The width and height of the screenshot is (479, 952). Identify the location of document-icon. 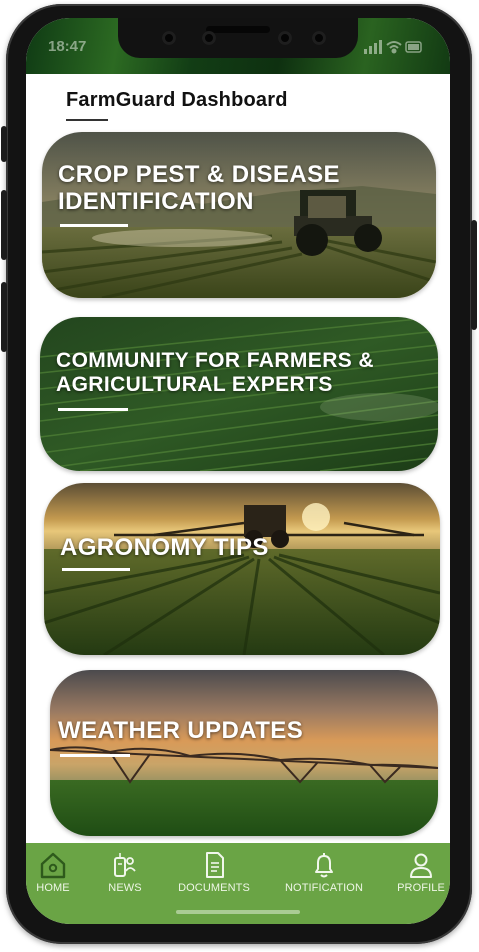
(215, 865).